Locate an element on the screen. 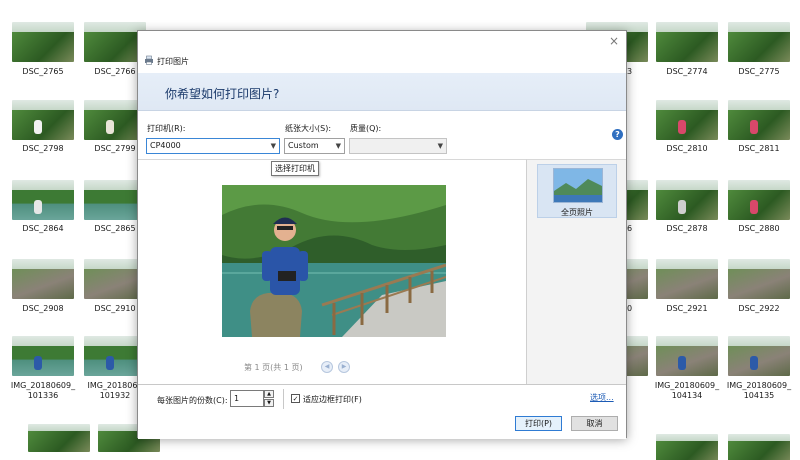  help-icon: ? is located at coordinates (617, 134).